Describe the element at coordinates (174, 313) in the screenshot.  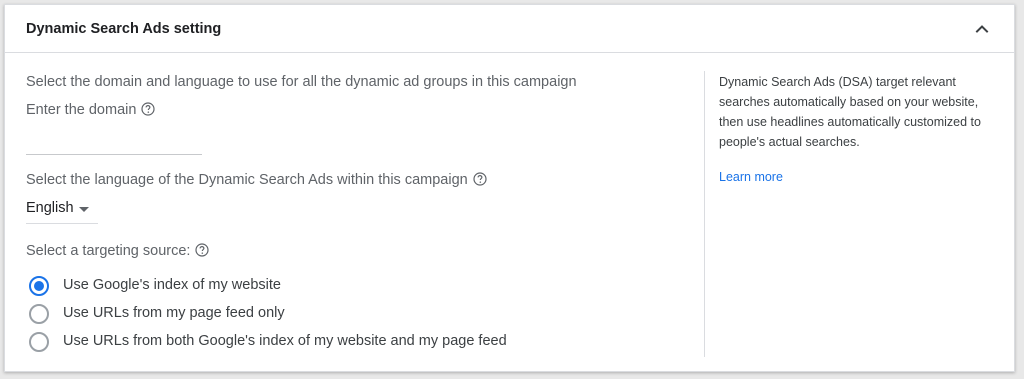
I see `radio-label: Use URLs from my page feed only` at that location.